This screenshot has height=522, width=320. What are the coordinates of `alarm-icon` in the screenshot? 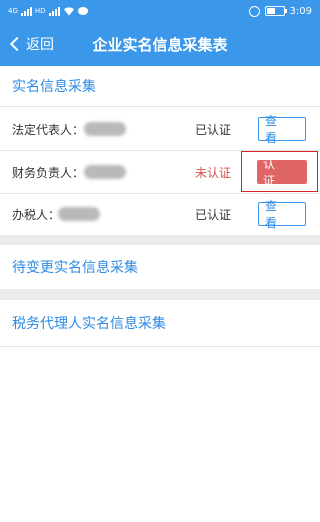 It's located at (254, 11).